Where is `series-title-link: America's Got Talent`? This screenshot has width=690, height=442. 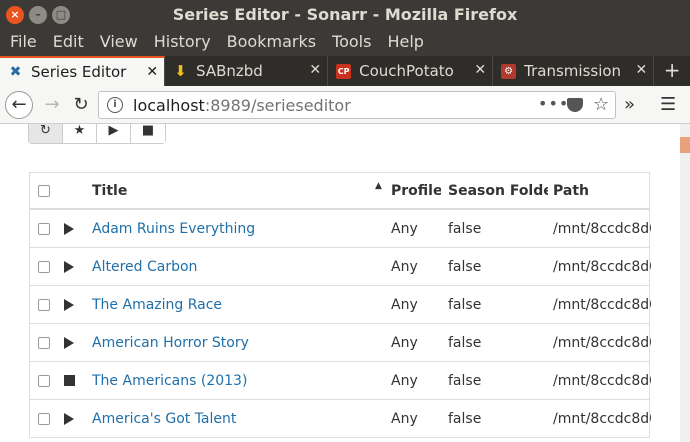
series-title-link: America's Got Talent is located at coordinates (164, 419).